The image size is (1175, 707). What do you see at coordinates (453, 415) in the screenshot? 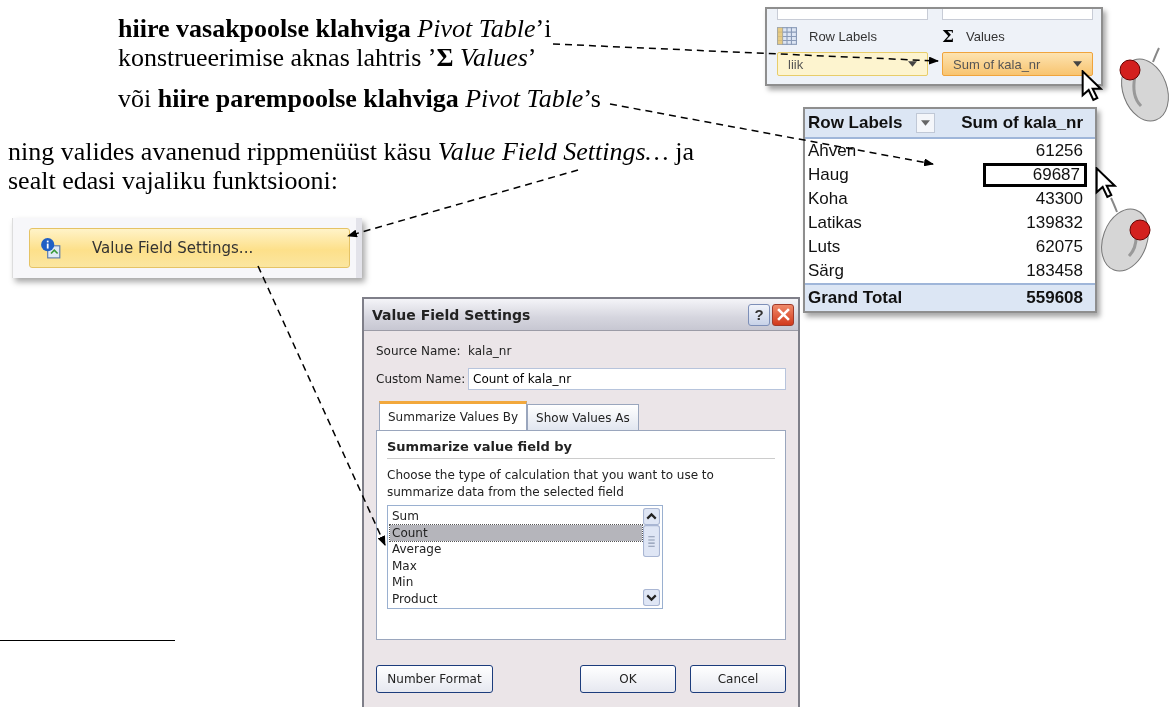
I see `tab: Summarize Values By` at bounding box center [453, 415].